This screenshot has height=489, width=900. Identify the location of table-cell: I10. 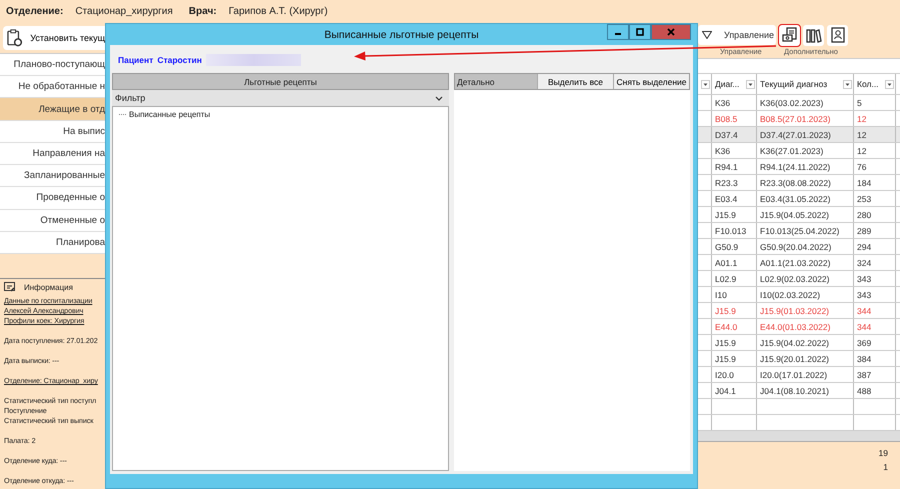
(721, 295).